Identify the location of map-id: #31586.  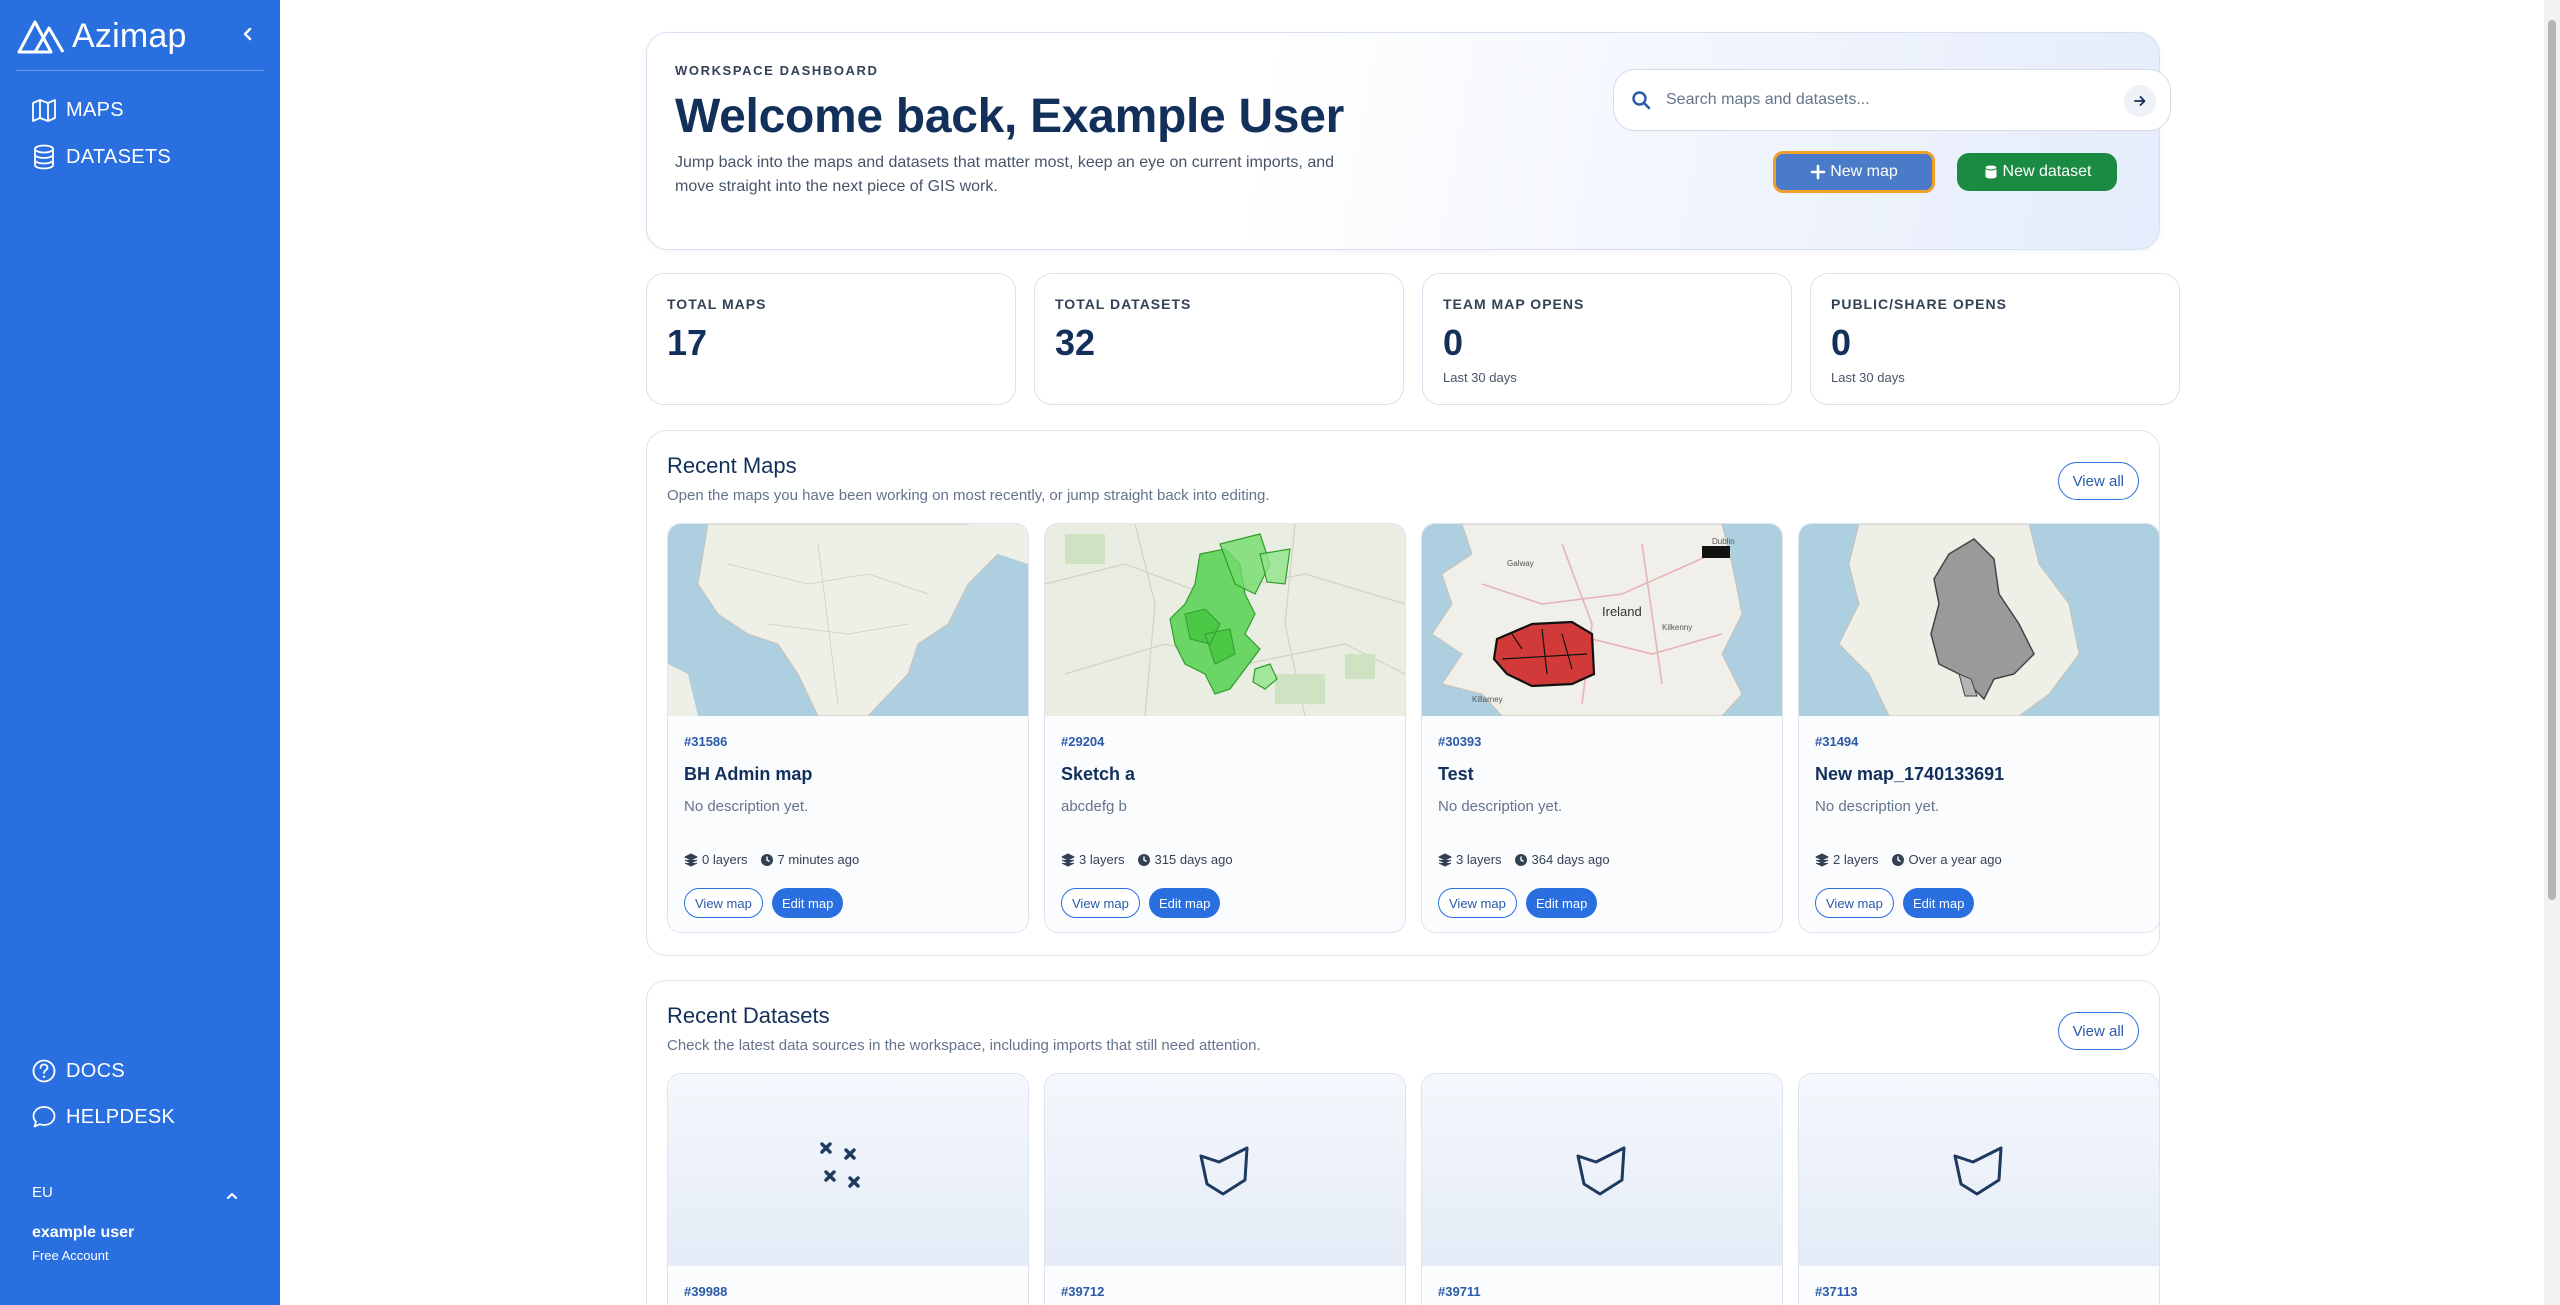
(706, 741).